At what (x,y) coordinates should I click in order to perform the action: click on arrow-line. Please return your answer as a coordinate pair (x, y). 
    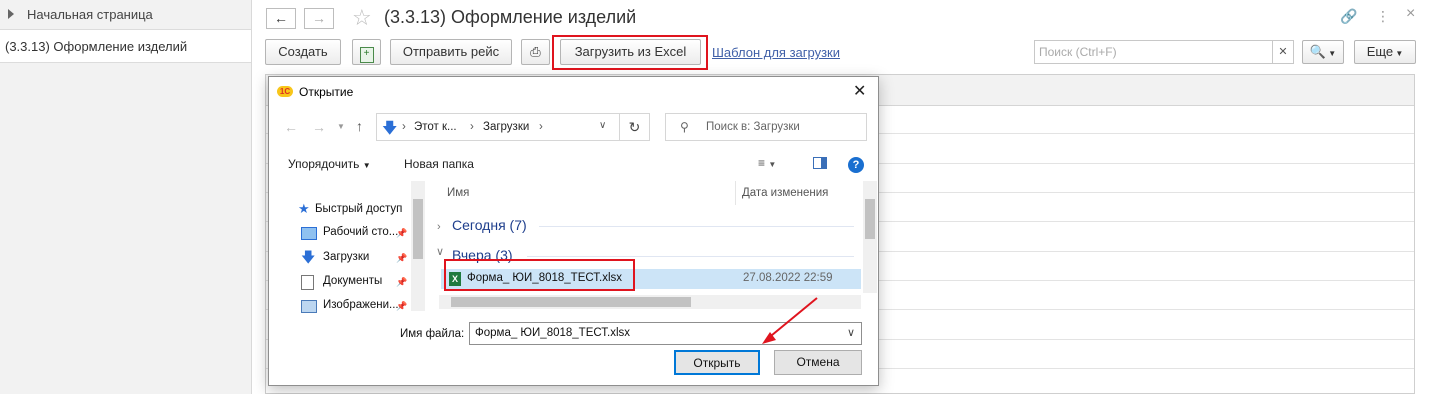
    Looking at the image, I should click on (791, 319).